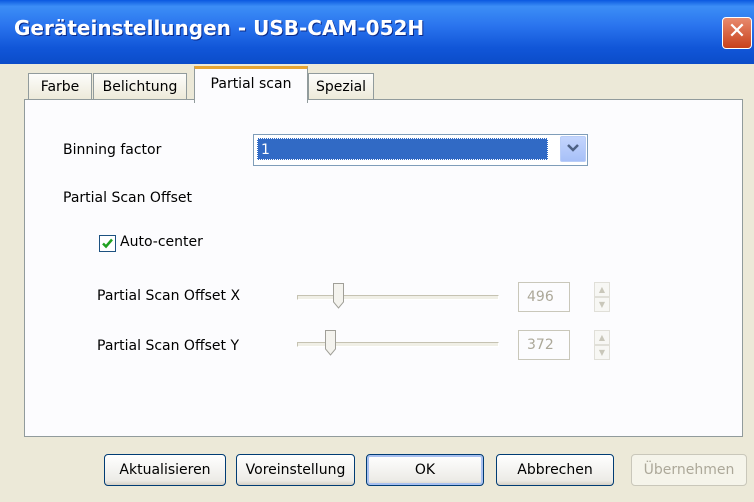 The image size is (754, 502). I want to click on close-button: ✕, so click(737, 33).